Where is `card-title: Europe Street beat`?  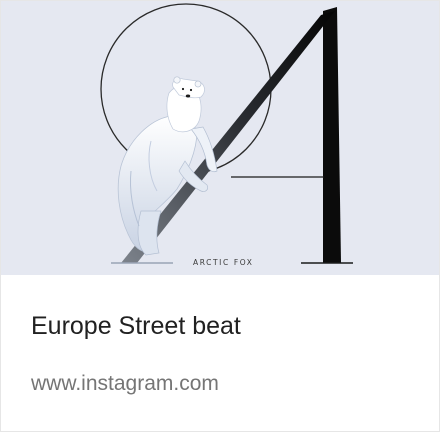
card-title: Europe Street beat is located at coordinates (136, 326).